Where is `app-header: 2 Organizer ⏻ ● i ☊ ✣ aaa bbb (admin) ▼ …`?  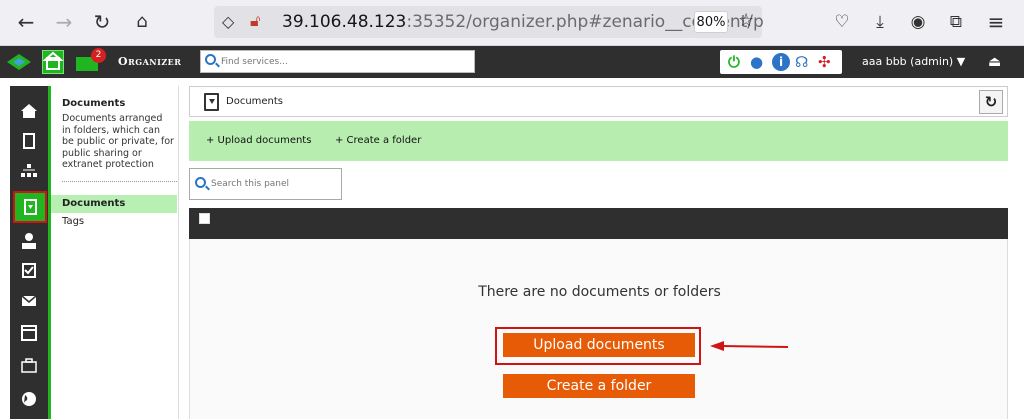
app-header: 2 Organizer ⏻ ● i ☊ ✣ aaa bbb (admin) ▼ … is located at coordinates (512, 62).